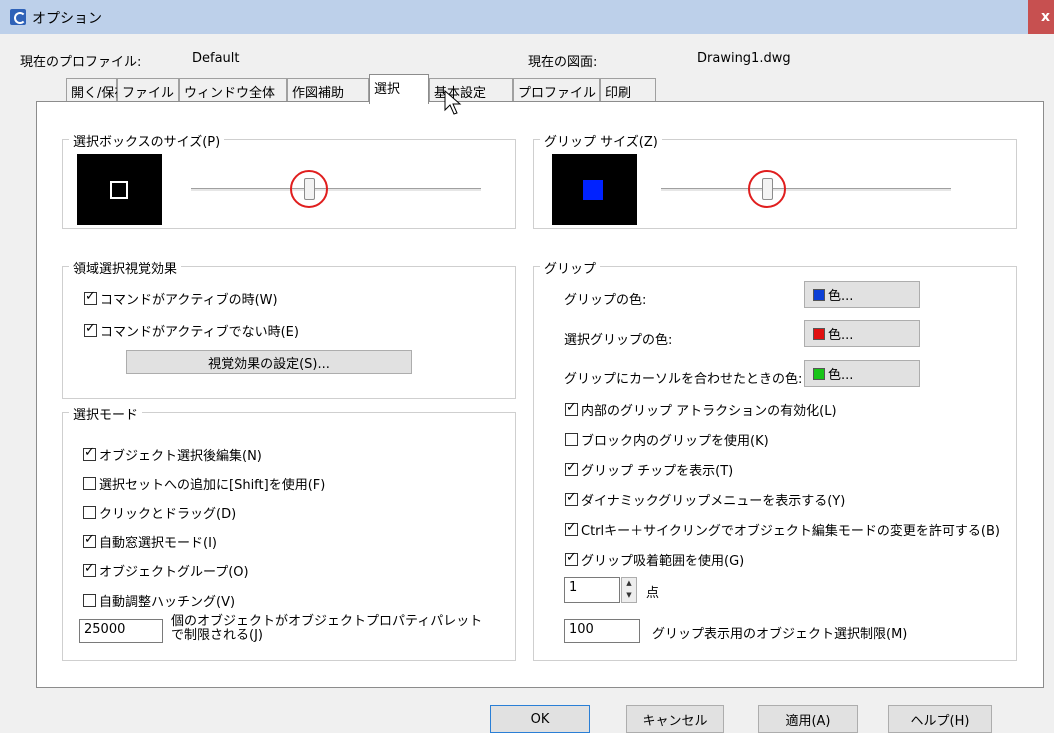 This screenshot has width=1054, height=733. What do you see at coordinates (663, 561) in the screenshot?
I see `checkbox-label: グリップ吸着範囲を使用(G)` at bounding box center [663, 561].